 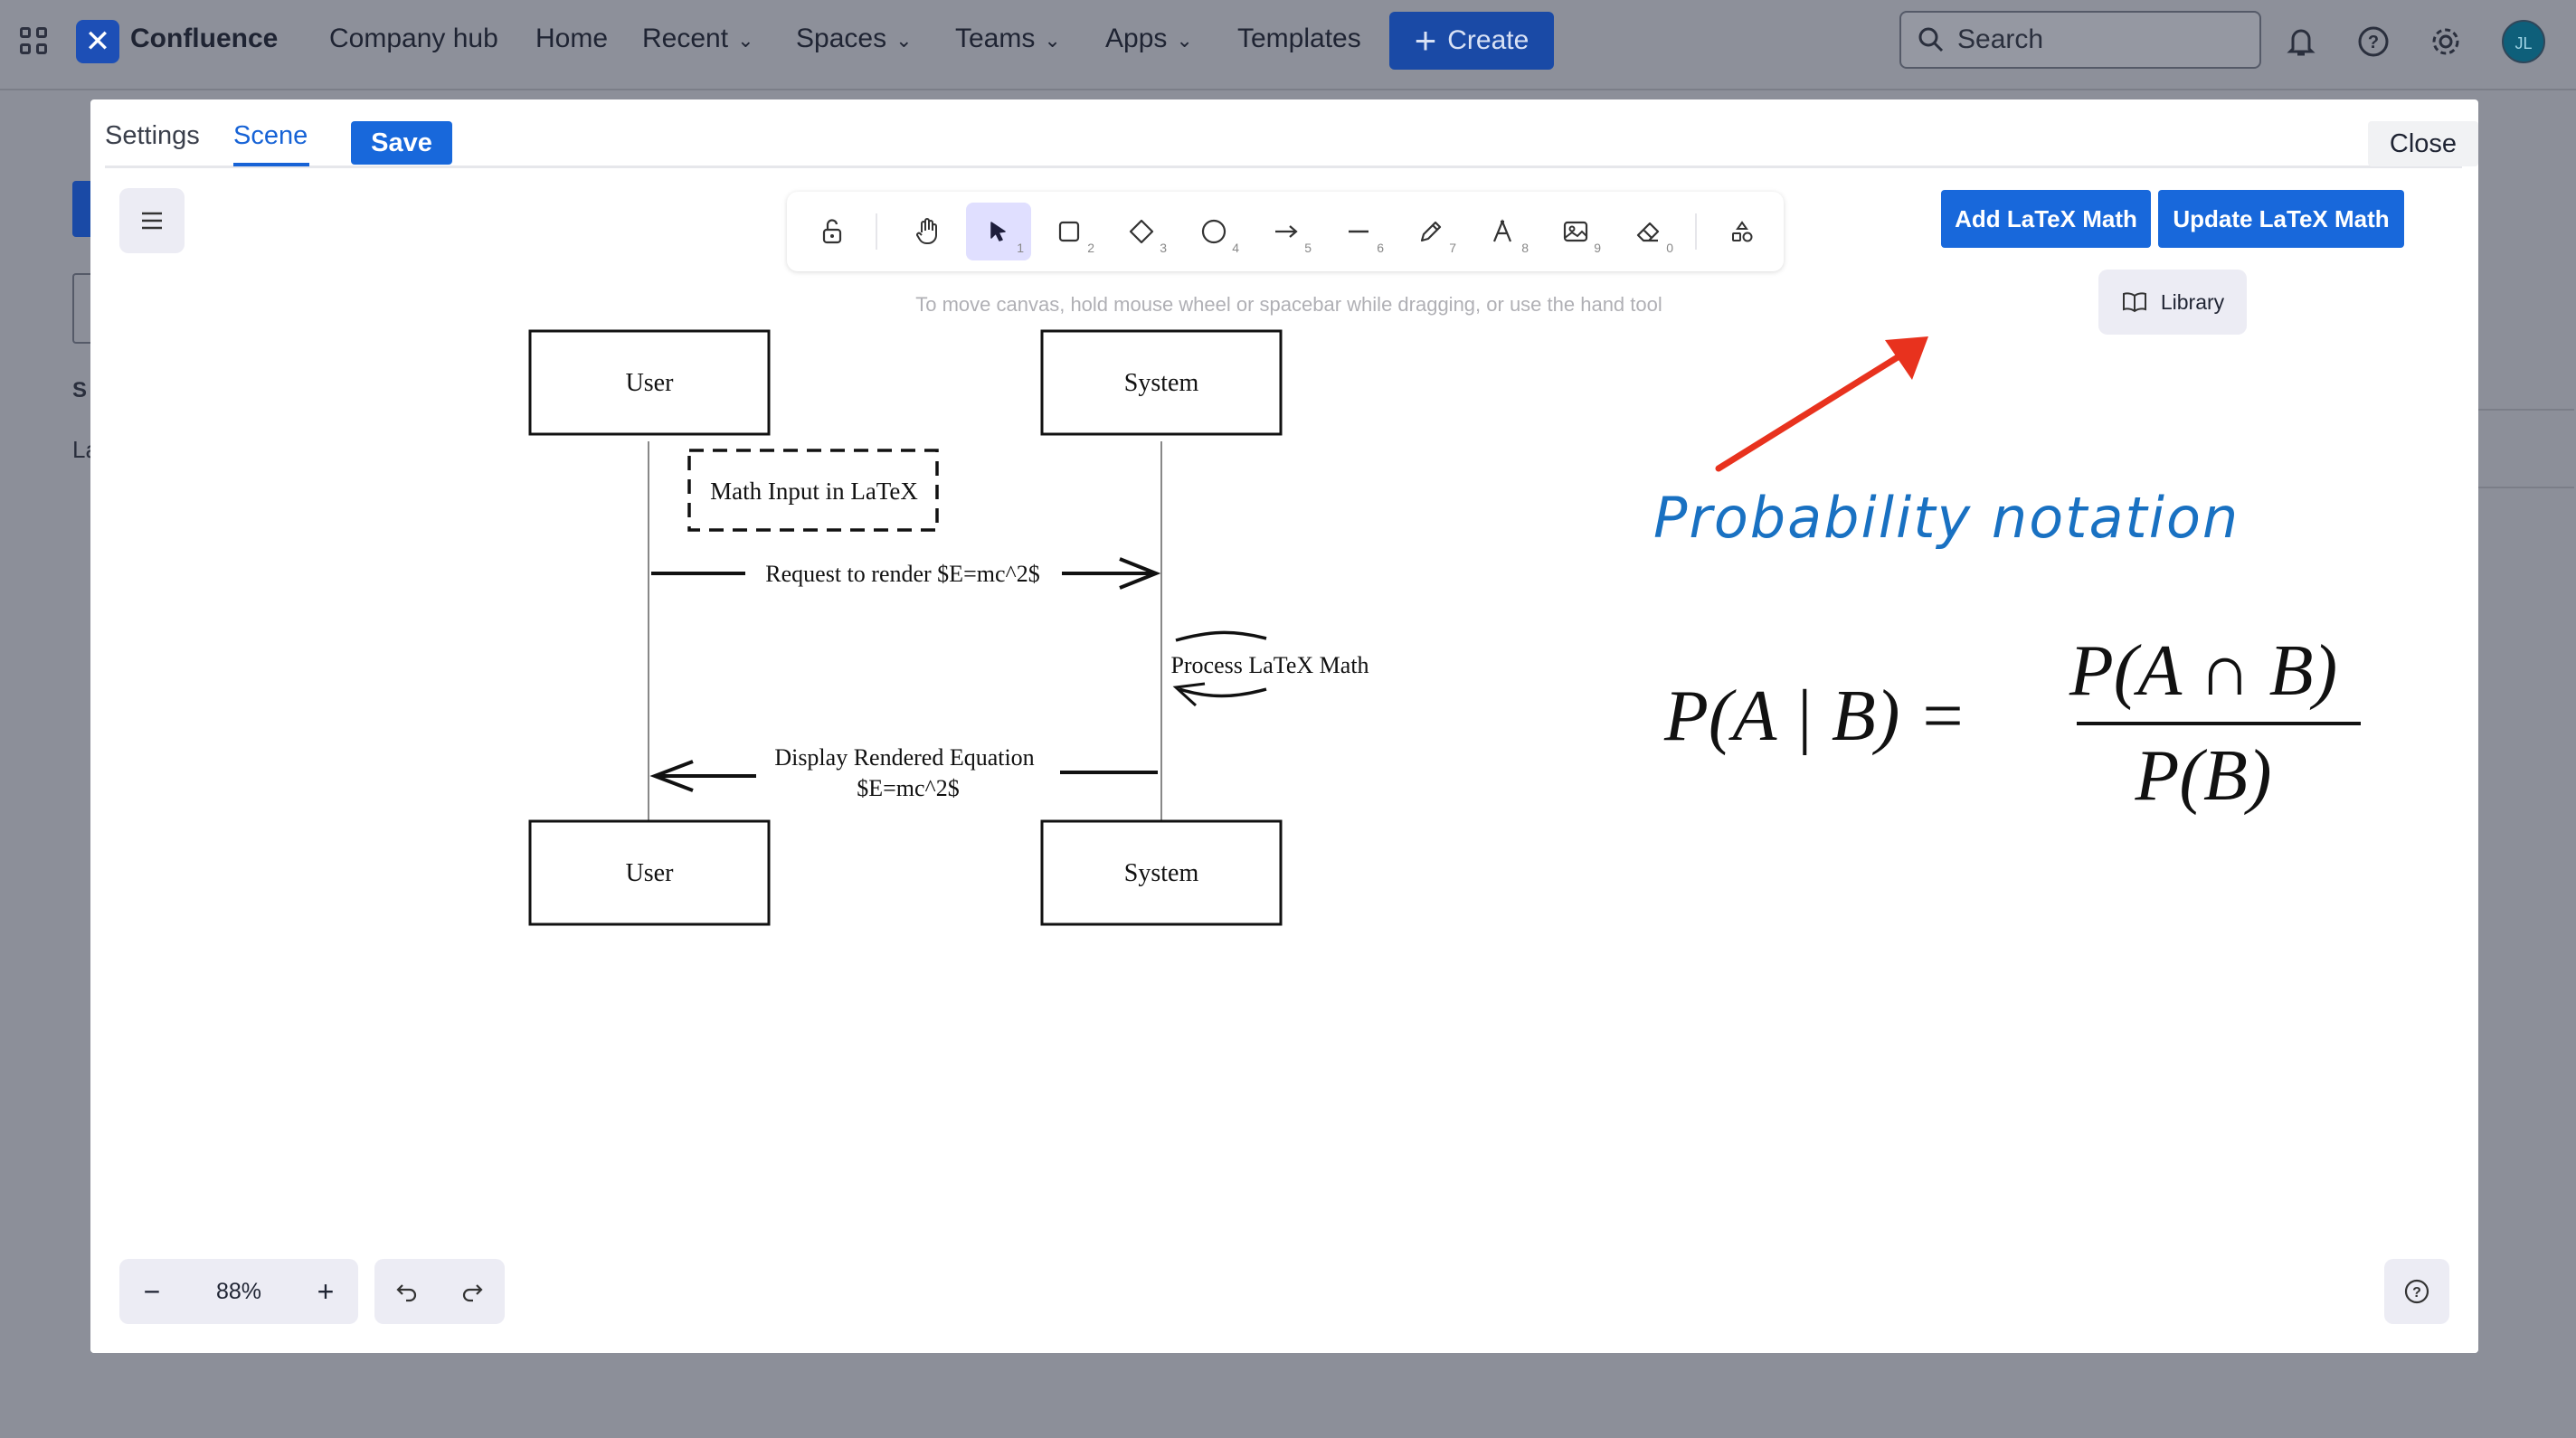 What do you see at coordinates (325, 1291) in the screenshot?
I see `zoom-in-button: +` at bounding box center [325, 1291].